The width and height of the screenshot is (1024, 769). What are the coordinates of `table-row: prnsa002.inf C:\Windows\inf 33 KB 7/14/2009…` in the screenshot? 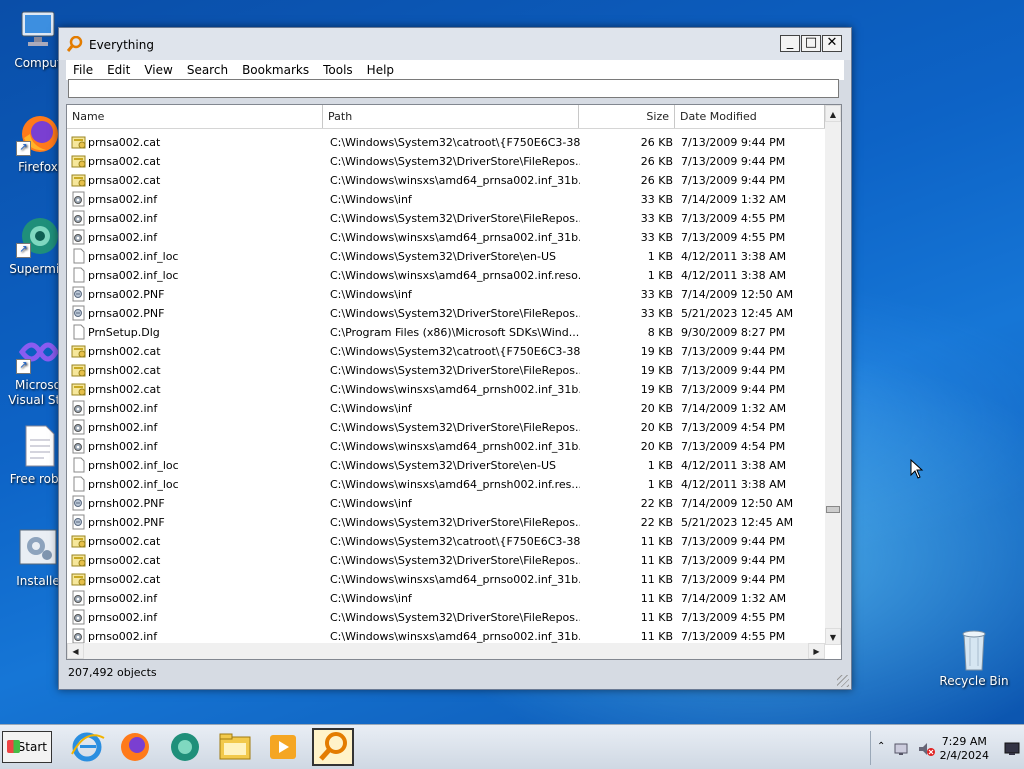 It's located at (446, 199).